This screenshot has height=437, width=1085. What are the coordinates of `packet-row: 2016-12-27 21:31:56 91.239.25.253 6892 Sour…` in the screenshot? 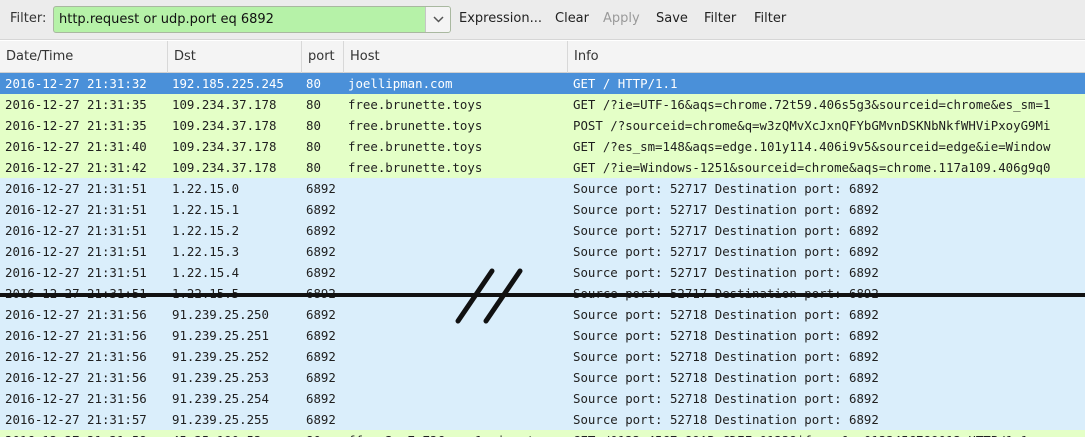 It's located at (542, 377).